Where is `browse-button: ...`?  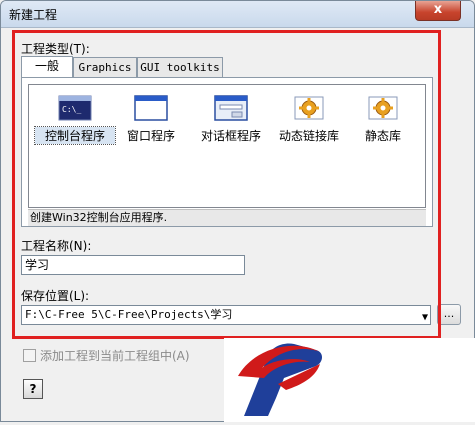
browse-button: ... is located at coordinates (449, 314).